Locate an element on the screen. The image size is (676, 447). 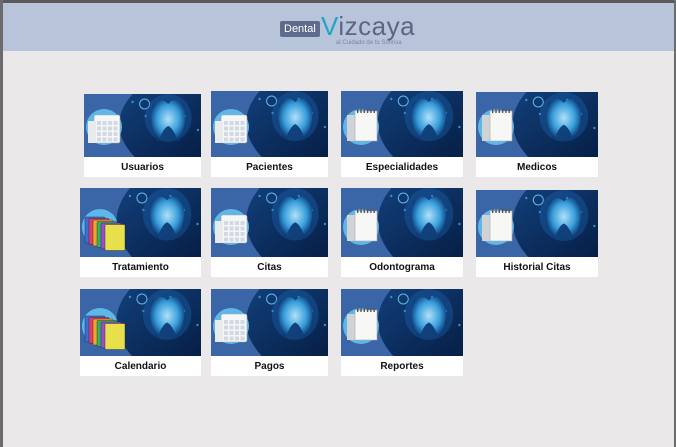
window-frame-left is located at coordinates (1, 223).